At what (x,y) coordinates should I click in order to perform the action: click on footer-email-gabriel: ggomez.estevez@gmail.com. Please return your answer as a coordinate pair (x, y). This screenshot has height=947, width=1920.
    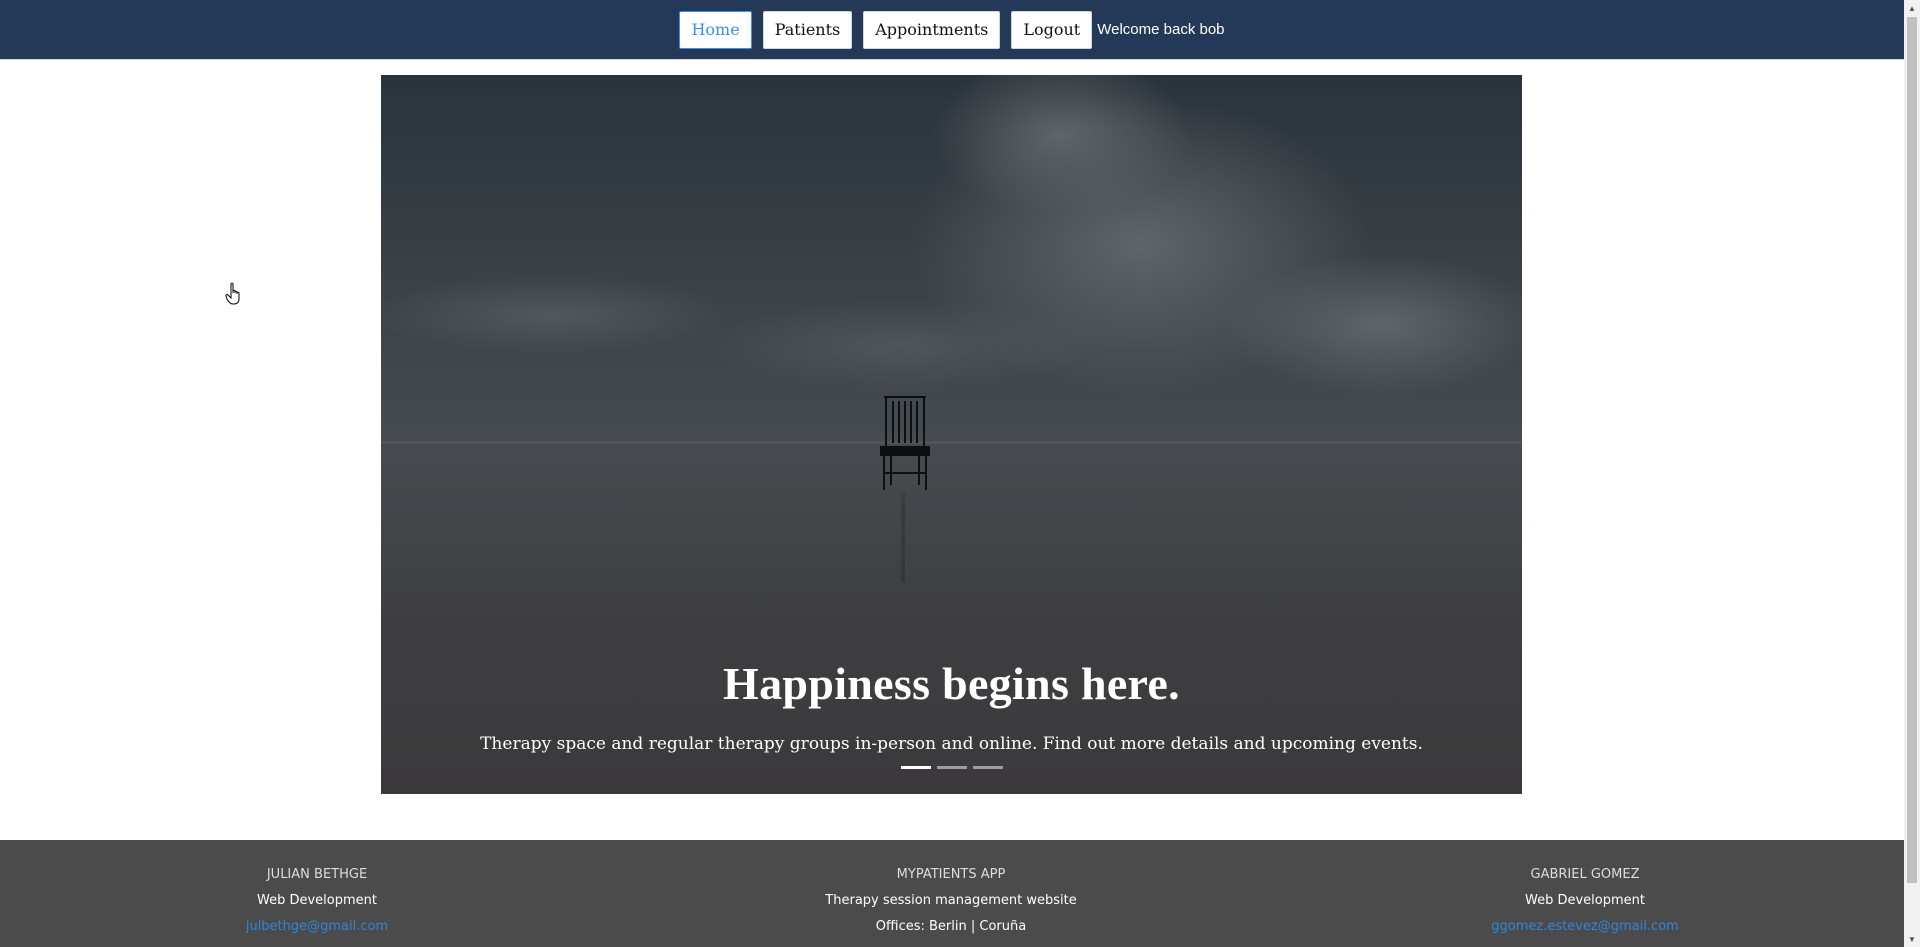
    Looking at the image, I should click on (1584, 926).